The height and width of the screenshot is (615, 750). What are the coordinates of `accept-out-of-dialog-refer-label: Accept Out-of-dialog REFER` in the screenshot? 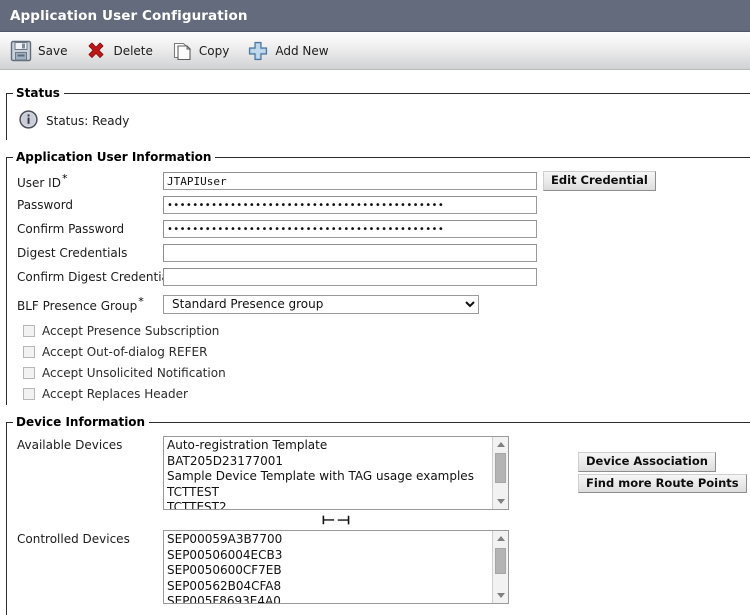 It's located at (125, 351).